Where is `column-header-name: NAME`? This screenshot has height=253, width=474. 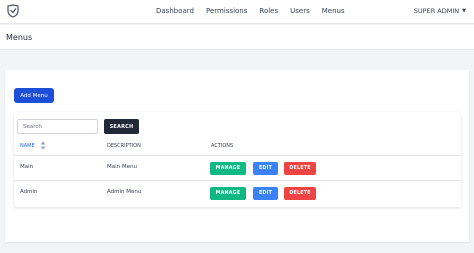 column-header-name: NAME is located at coordinates (27, 146).